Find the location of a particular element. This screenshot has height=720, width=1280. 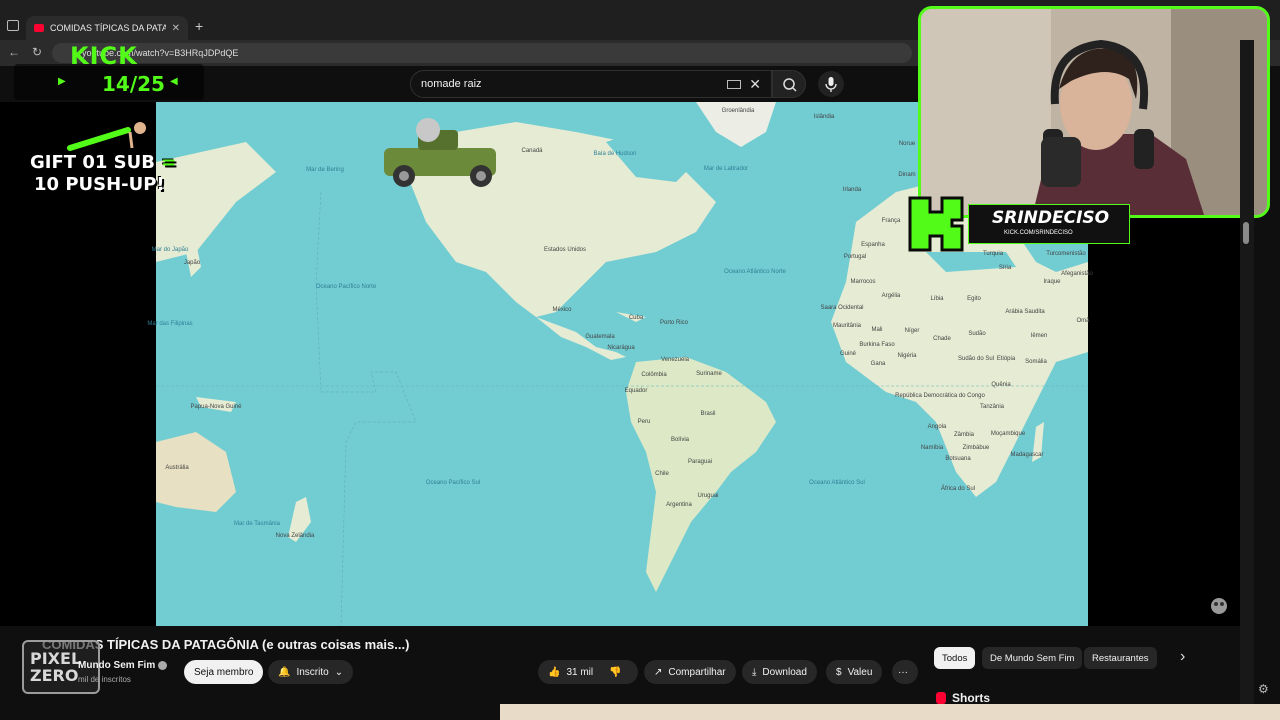

more-actions-button: ··· is located at coordinates (905, 672).